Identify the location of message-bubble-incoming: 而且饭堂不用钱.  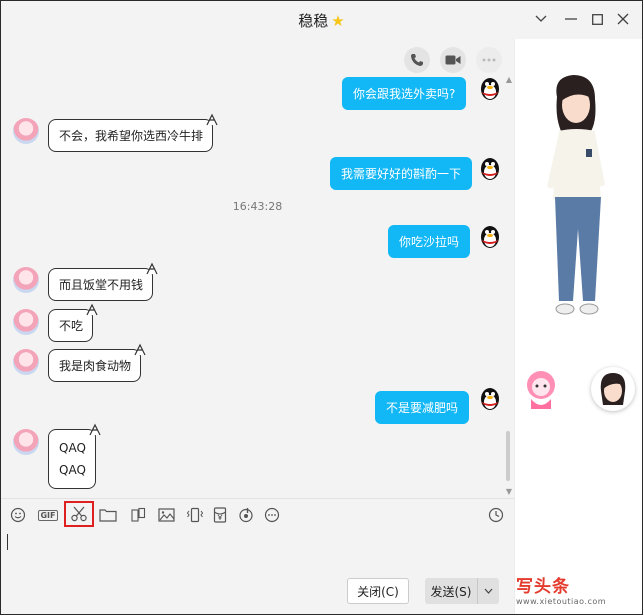
(103, 281).